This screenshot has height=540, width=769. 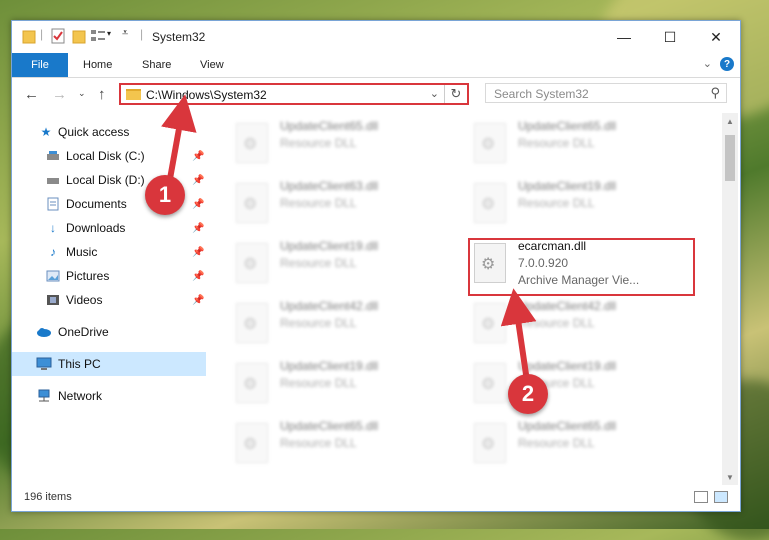 I want to click on step-marker-2: 2, so click(x=528, y=394).